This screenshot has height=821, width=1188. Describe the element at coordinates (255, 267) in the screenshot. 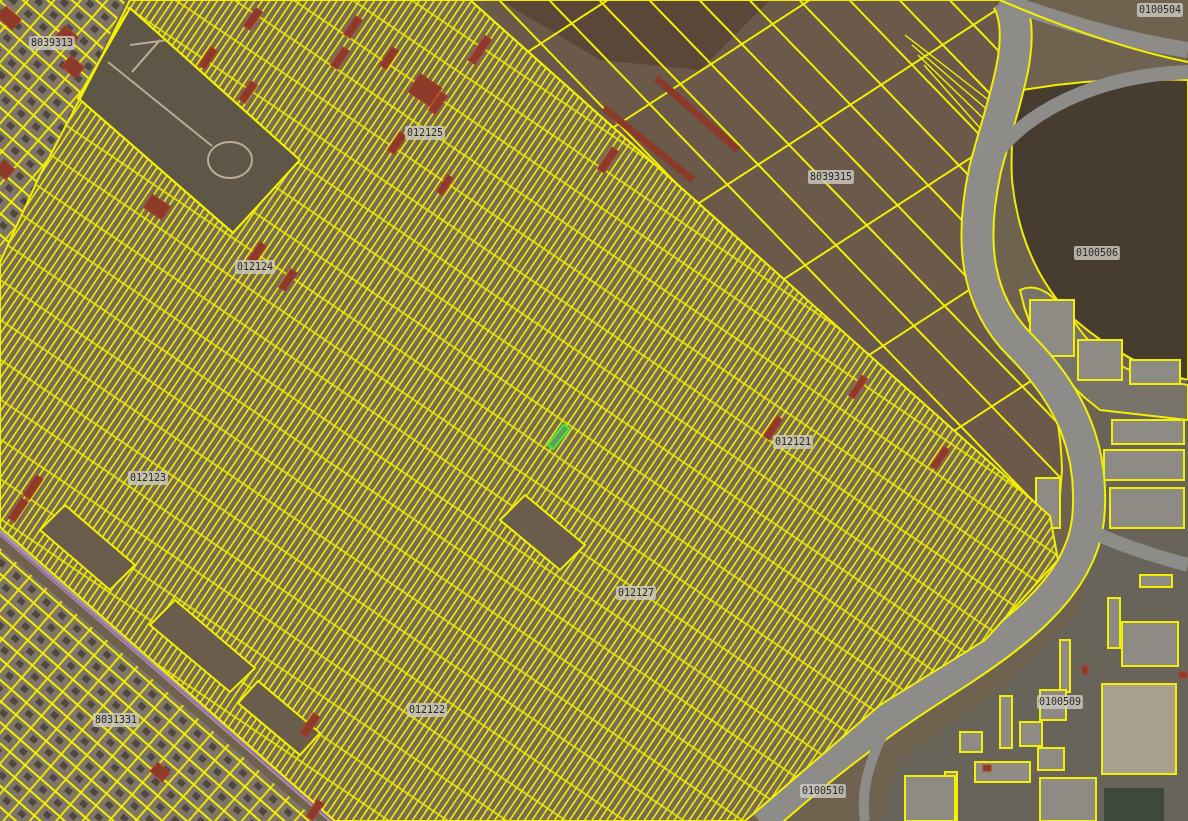

I see `parcel-number: 012124` at that location.